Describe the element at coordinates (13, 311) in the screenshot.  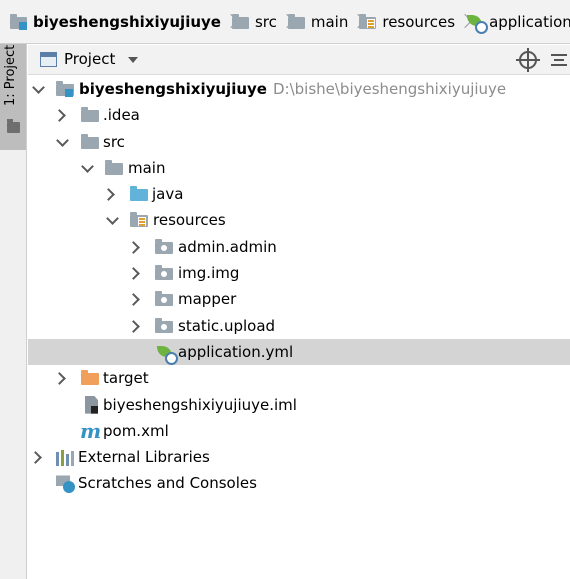
I see `tool-window-strip: 1: Project` at that location.